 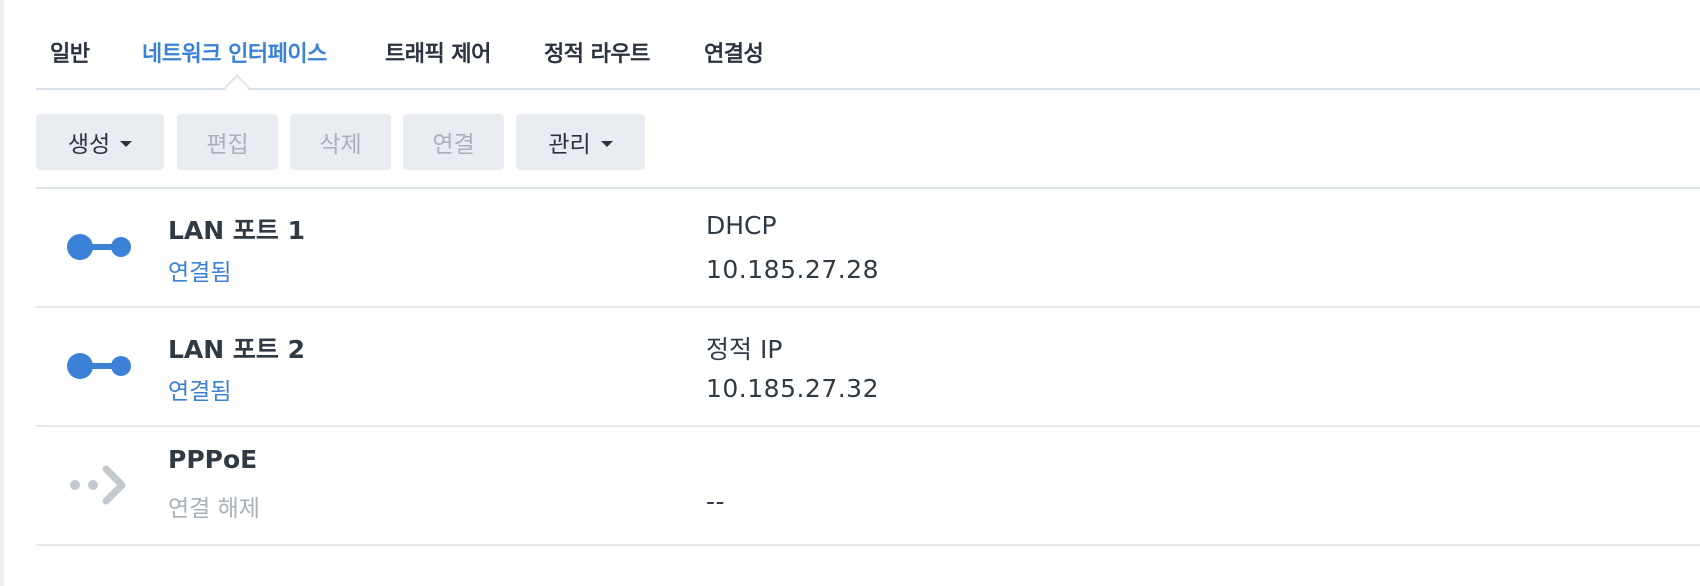 I want to click on tab-traffic-control: 트래픽 제어, so click(x=438, y=52).